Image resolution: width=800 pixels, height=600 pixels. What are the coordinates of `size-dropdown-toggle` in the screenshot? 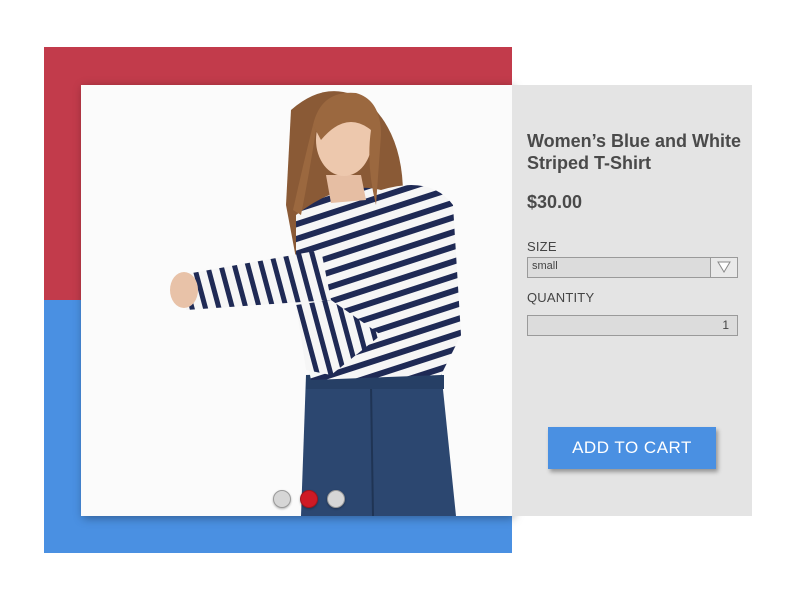 It's located at (723, 267).